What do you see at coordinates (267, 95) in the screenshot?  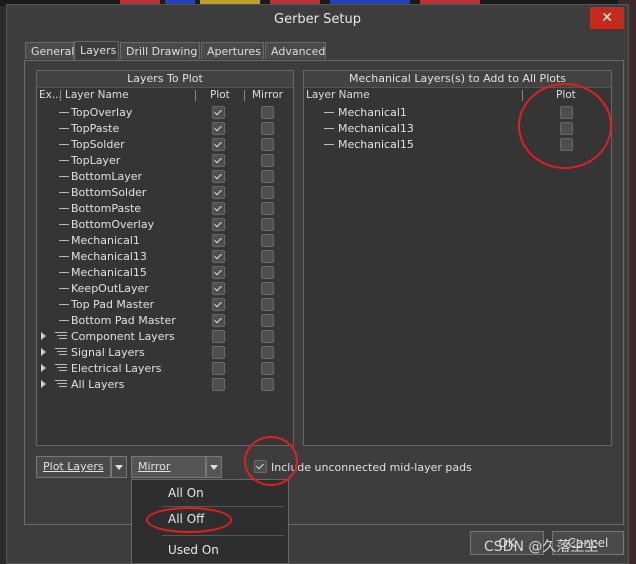 I see `column-header-mirror: Mirror` at bounding box center [267, 95].